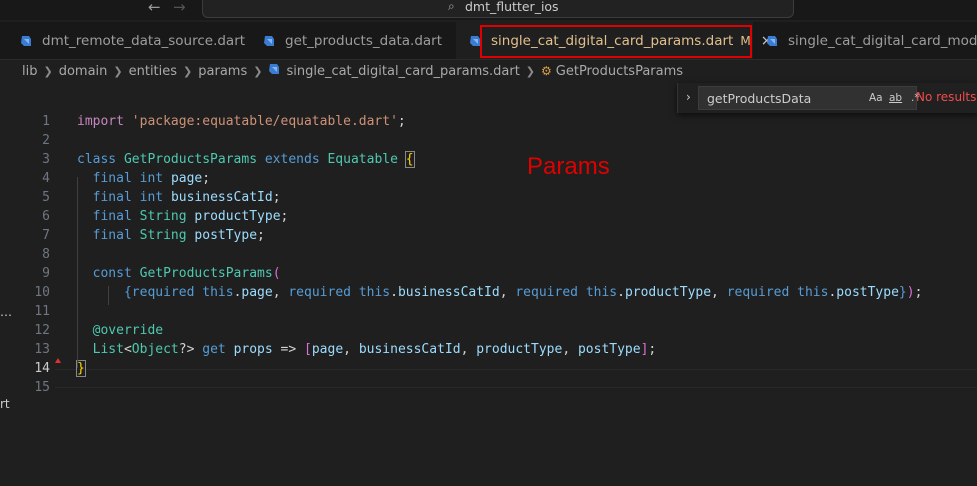 The height and width of the screenshot is (486, 977). I want to click on chevron-right-icon: ❯, so click(188, 71).